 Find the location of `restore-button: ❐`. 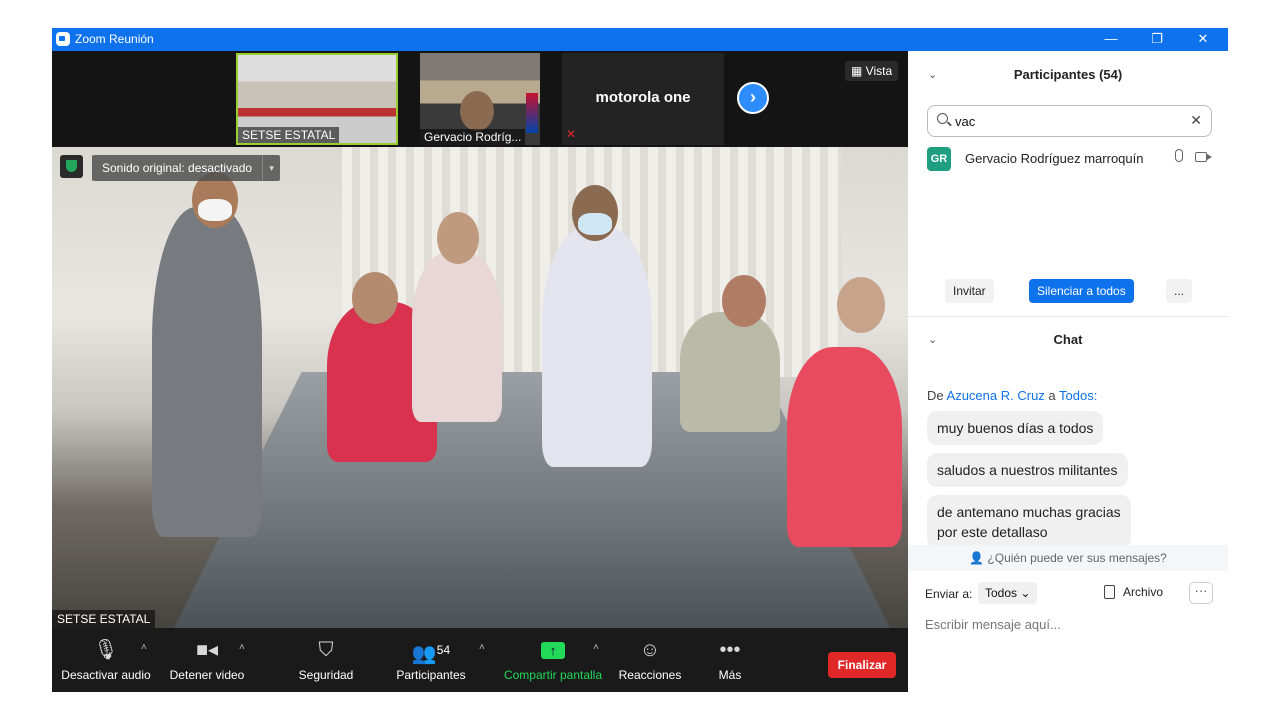

restore-button: ❐ is located at coordinates (1157, 39).